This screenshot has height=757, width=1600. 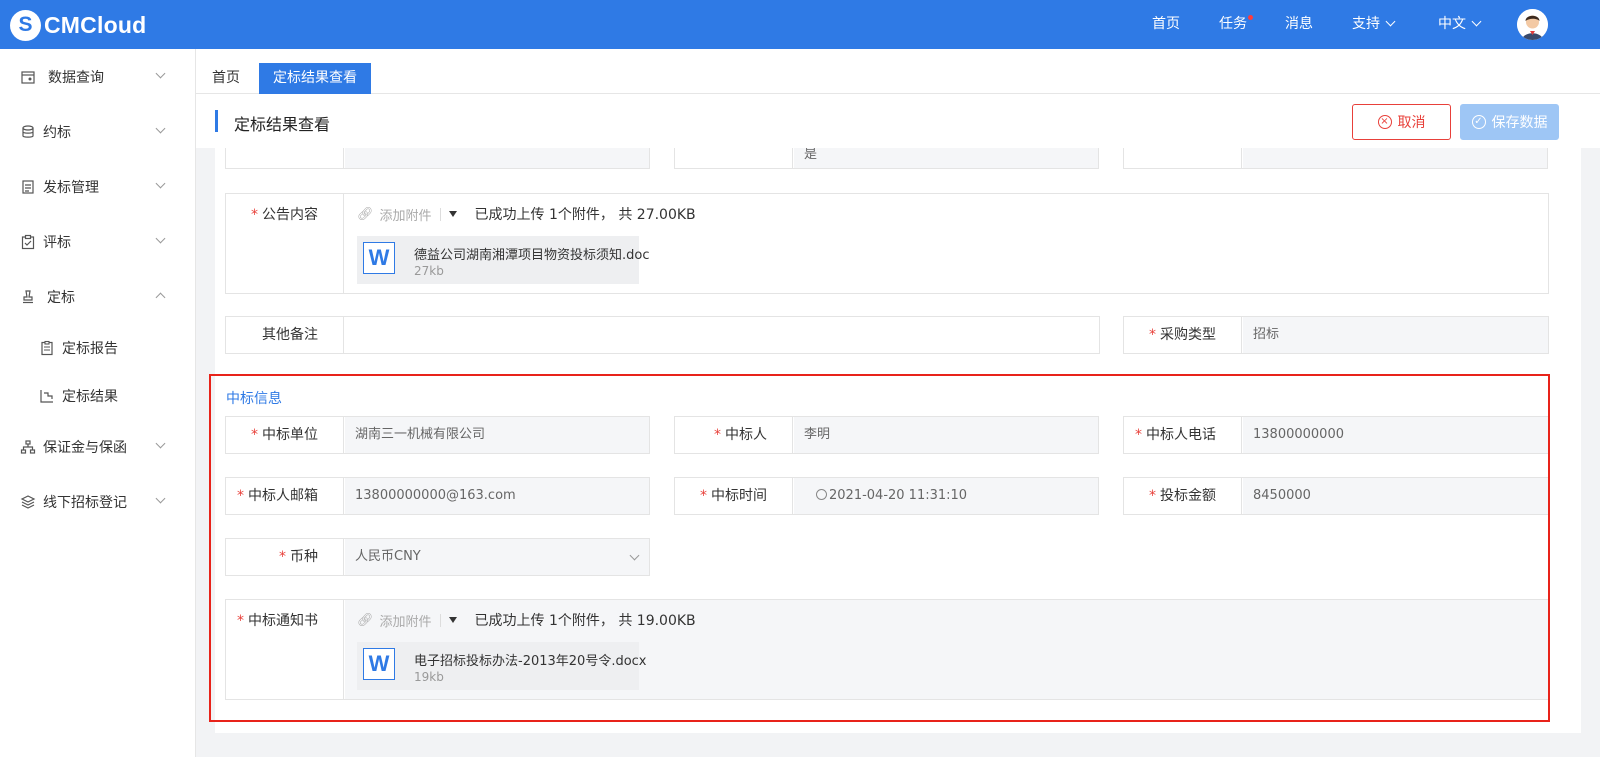 What do you see at coordinates (97, 396) in the screenshot?
I see `sidebar-item-award-result: 定标结果` at bounding box center [97, 396].